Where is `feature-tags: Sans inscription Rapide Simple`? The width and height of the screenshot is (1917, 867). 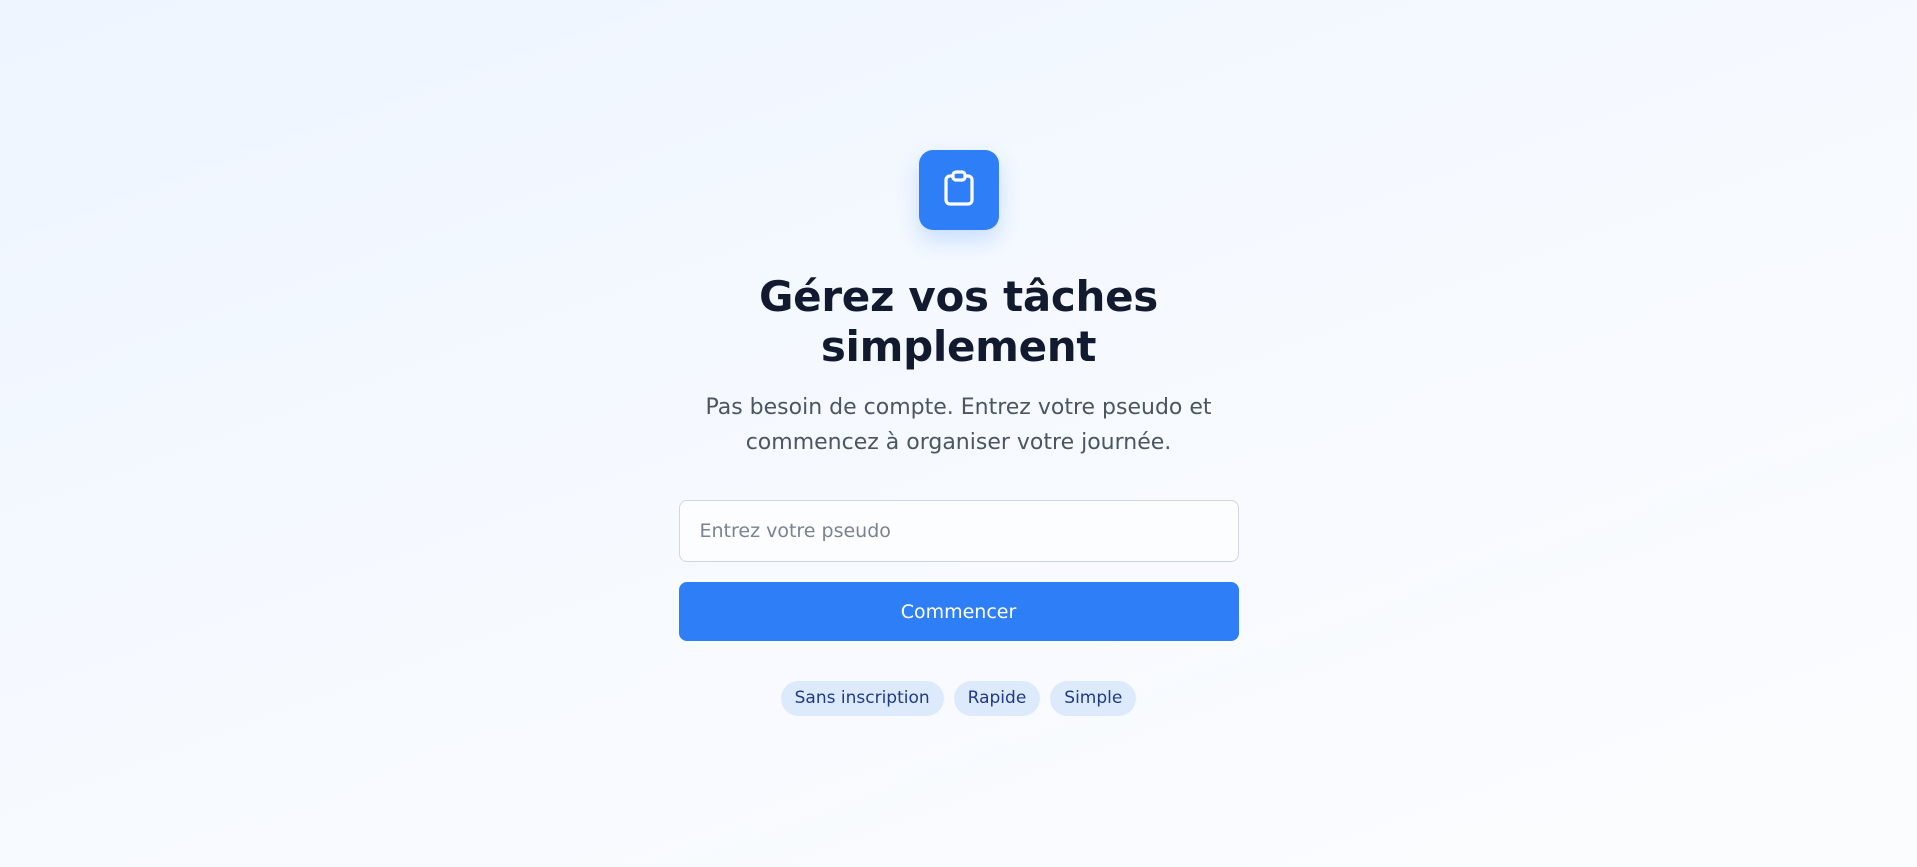 feature-tags: Sans inscription Rapide Simple is located at coordinates (958, 698).